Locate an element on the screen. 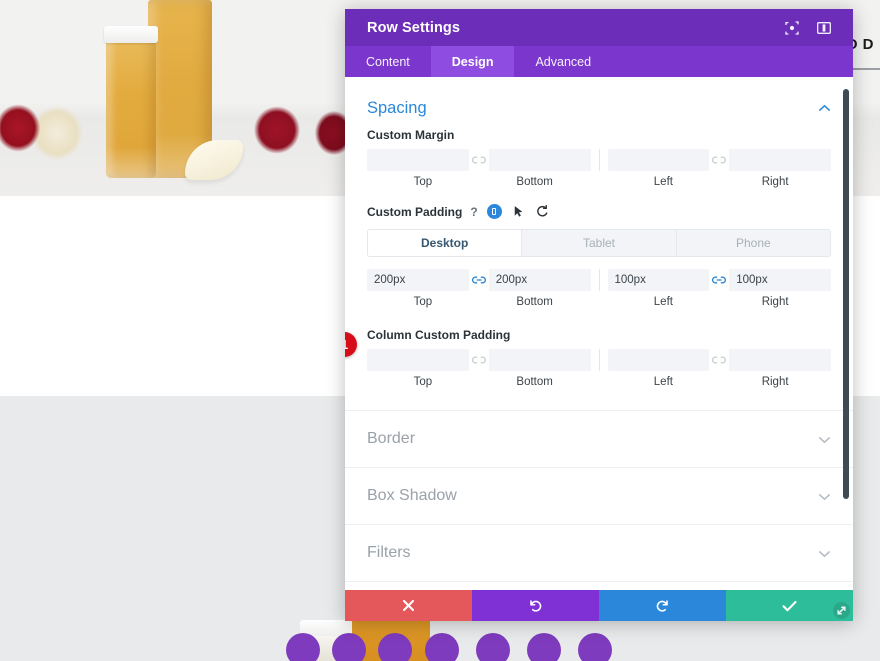 The image size is (880, 661). margin-right-cell is located at coordinates (775, 160).